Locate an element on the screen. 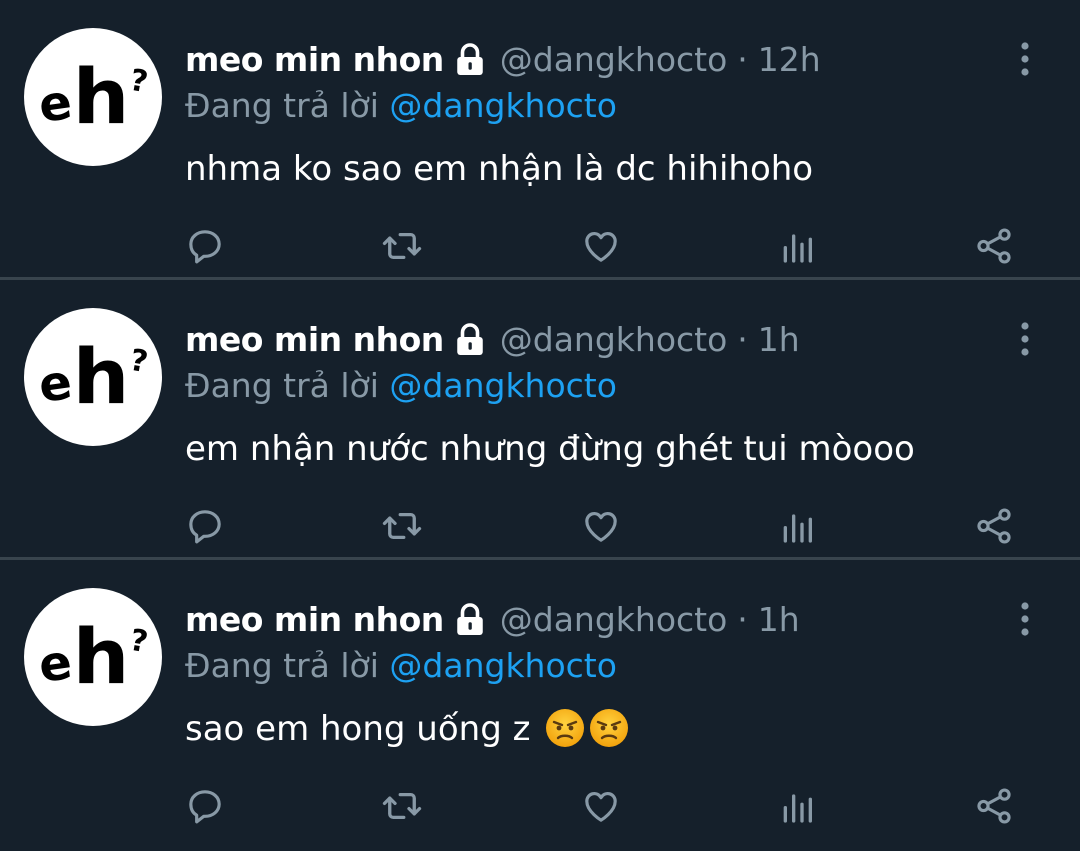 This screenshot has height=851, width=1080. tweet-header: meo min nhon @dangkhocto · 12h is located at coordinates (592, 60).